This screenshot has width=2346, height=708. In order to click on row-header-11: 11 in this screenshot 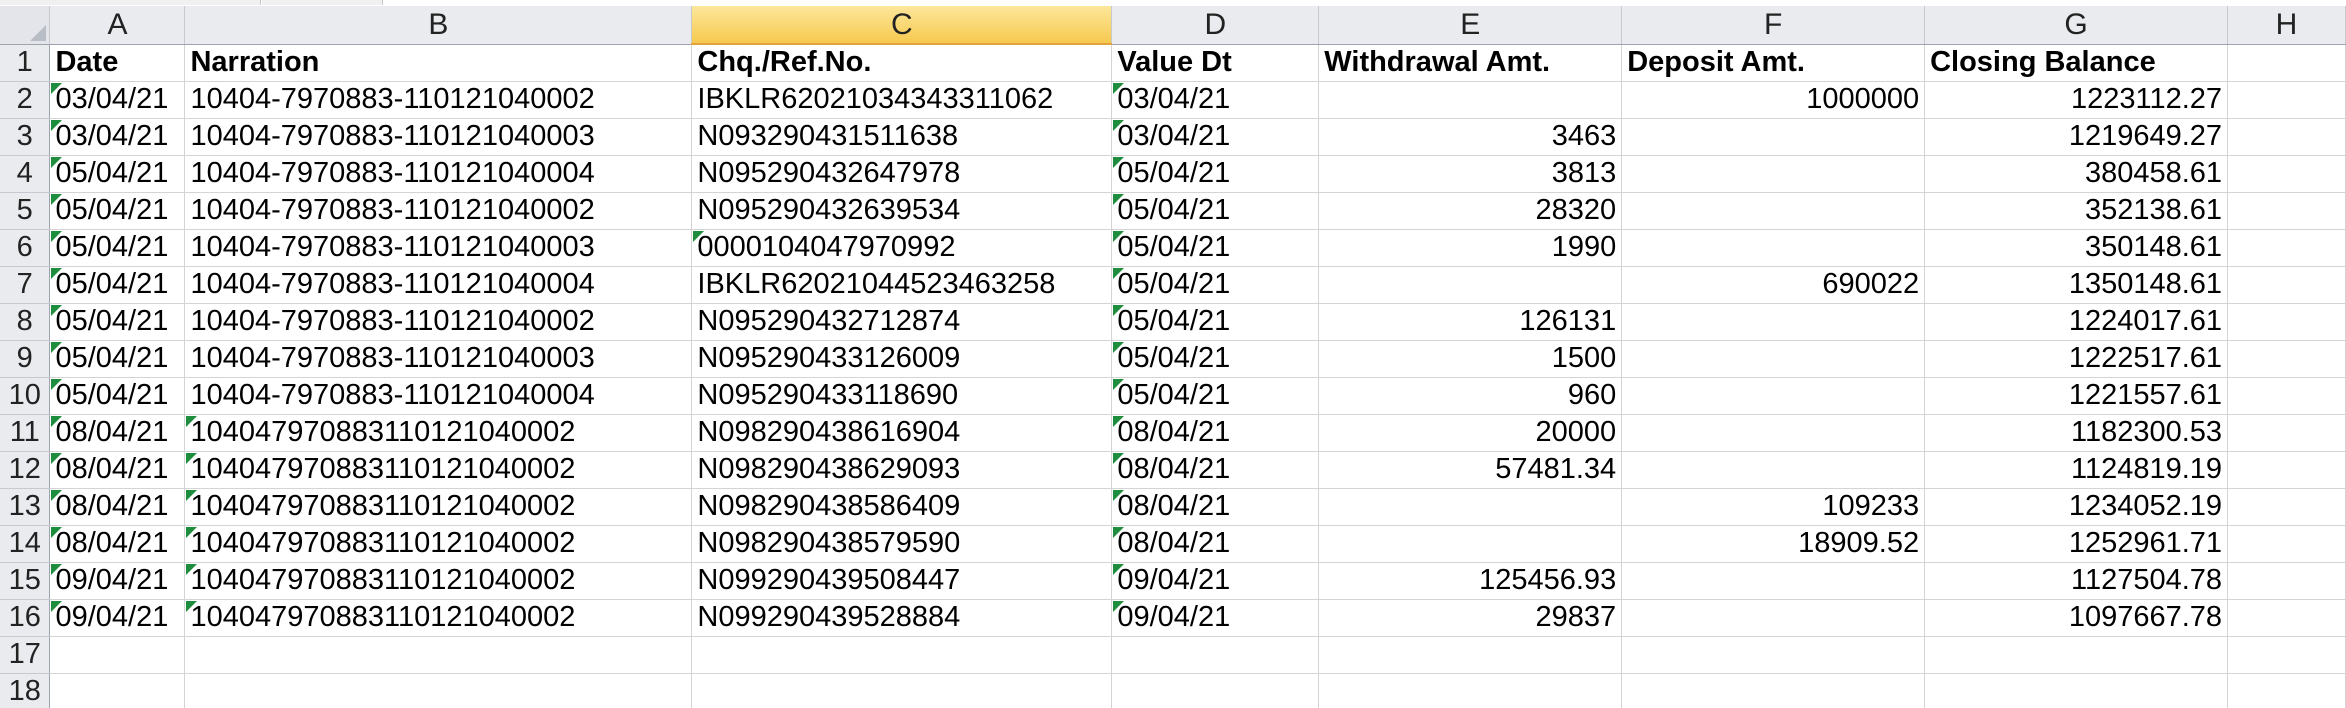, I will do `click(25, 433)`.